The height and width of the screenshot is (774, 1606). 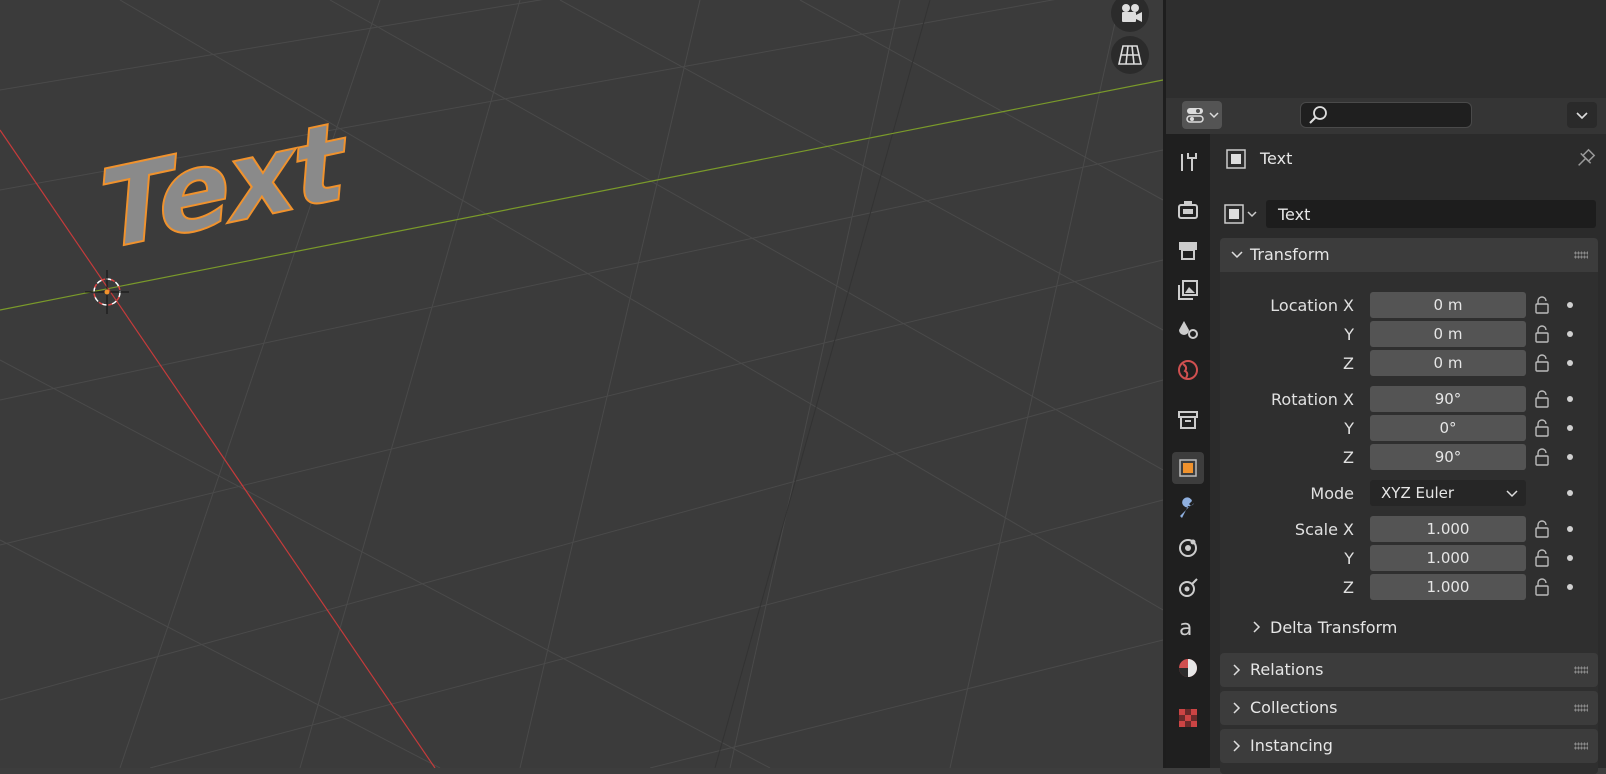 I want to click on object-name-field: Text, so click(x=1431, y=214).